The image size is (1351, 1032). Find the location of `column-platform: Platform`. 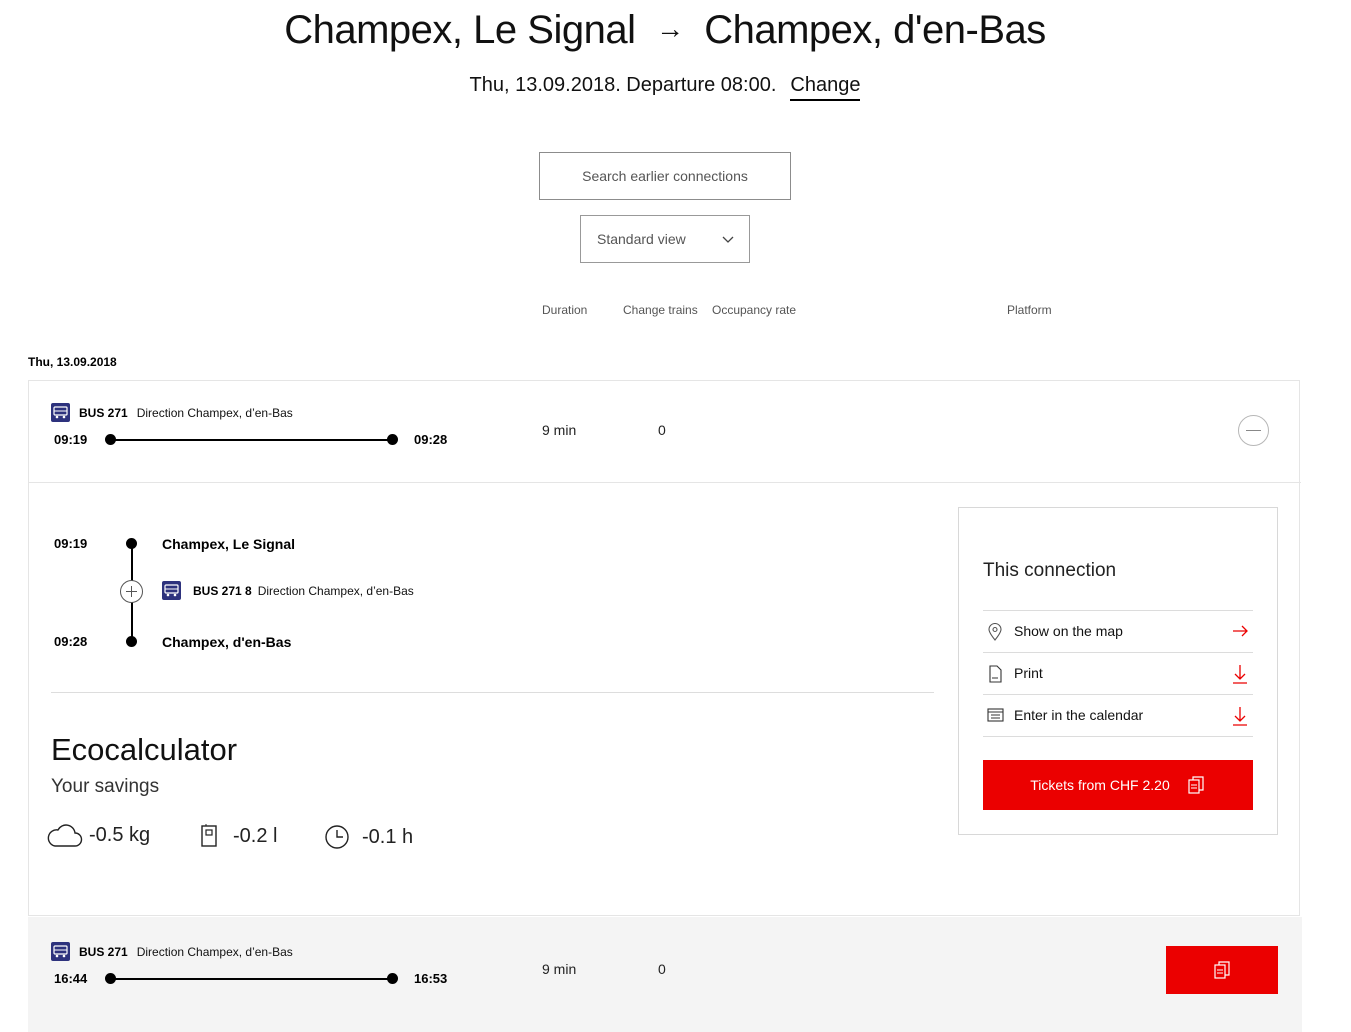

column-platform: Platform is located at coordinates (1029, 310).